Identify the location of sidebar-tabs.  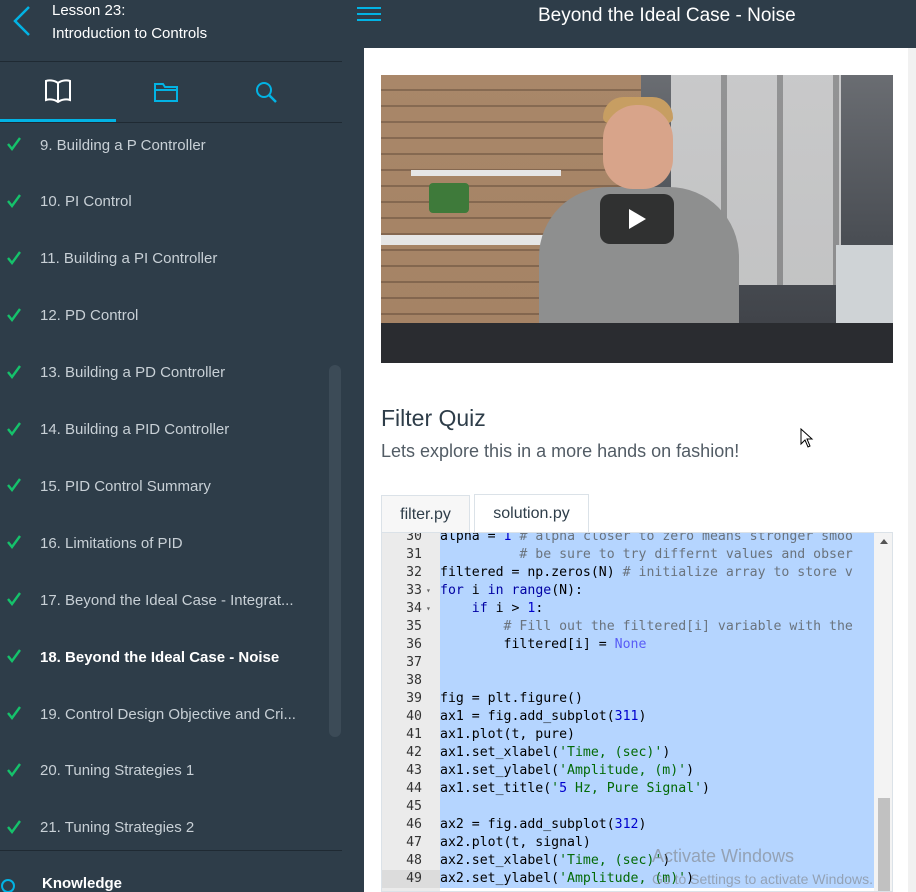
(171, 92).